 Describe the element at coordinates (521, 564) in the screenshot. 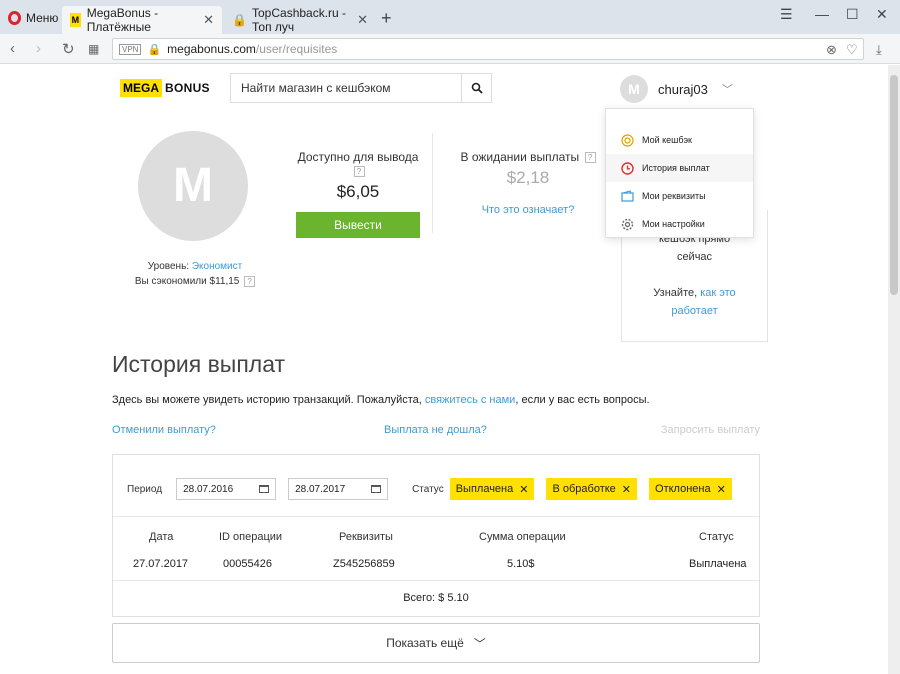

I see `cell-amount: 5.10$` at that location.